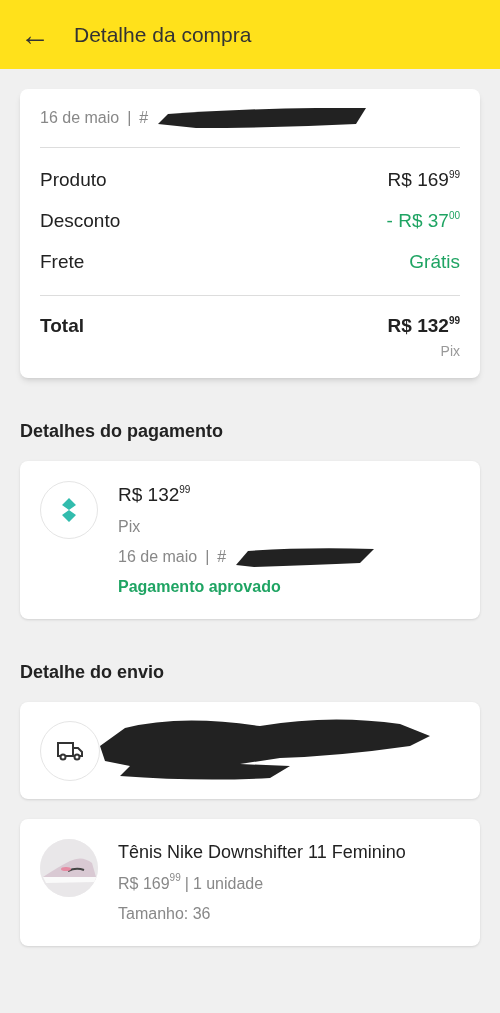  Describe the element at coordinates (200, 587) in the screenshot. I see `payment-status: Pagamento aprovado` at that location.